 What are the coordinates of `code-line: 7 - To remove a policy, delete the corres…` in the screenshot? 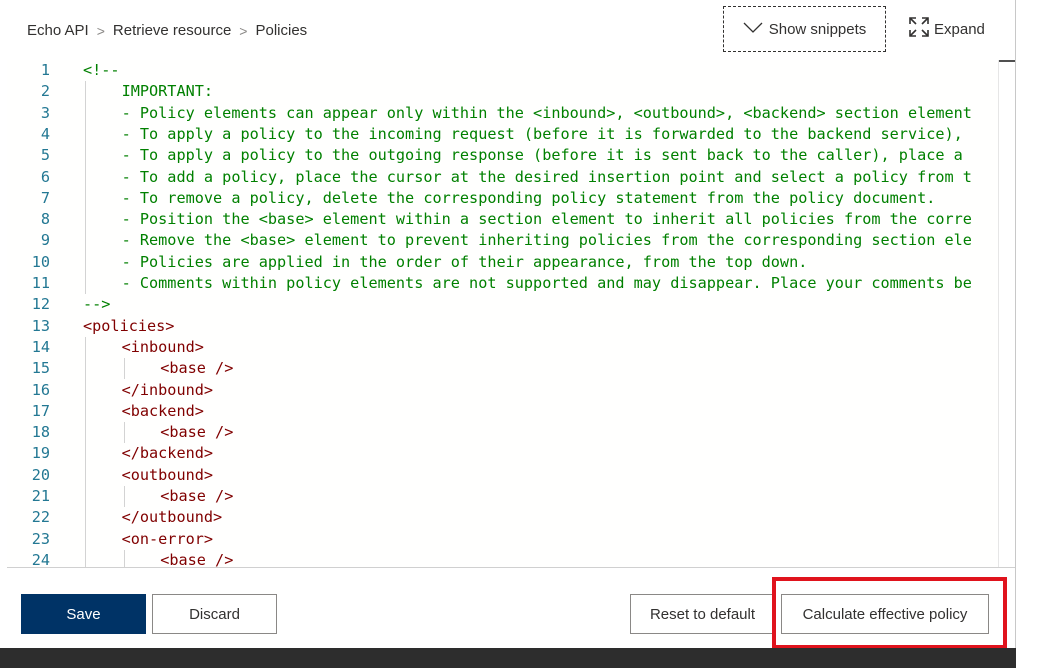 It's located at (511, 198).